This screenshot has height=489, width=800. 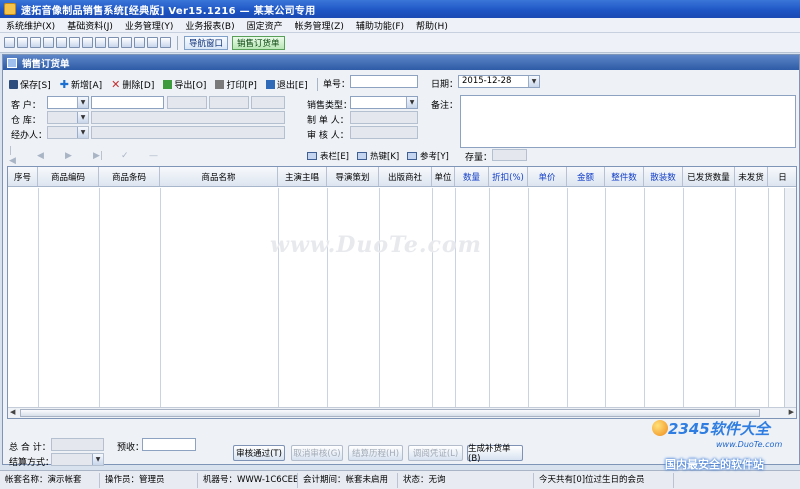 I want to click on warehouse-select: ▼, so click(x=68, y=117).